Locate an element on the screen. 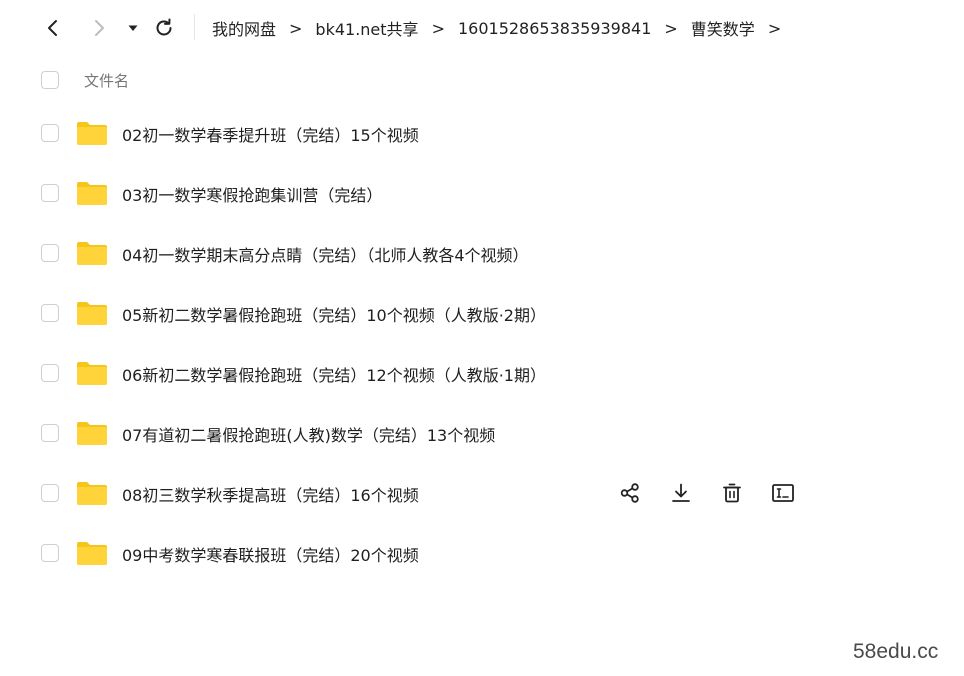  back-button is located at coordinates (53, 28).